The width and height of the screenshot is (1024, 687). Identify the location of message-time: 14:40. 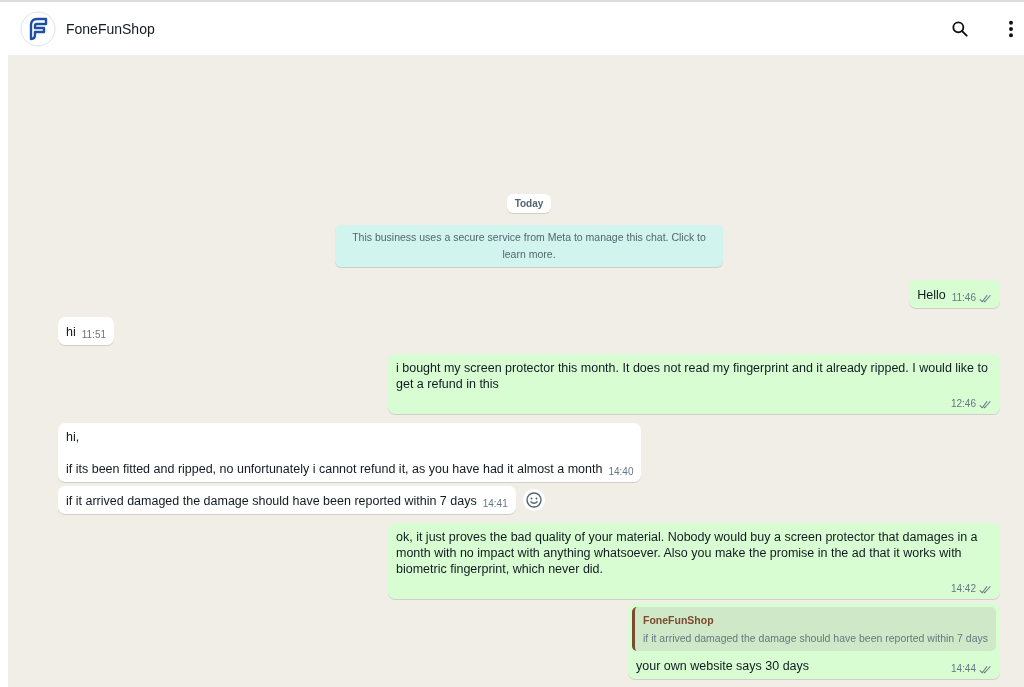
(621, 472).